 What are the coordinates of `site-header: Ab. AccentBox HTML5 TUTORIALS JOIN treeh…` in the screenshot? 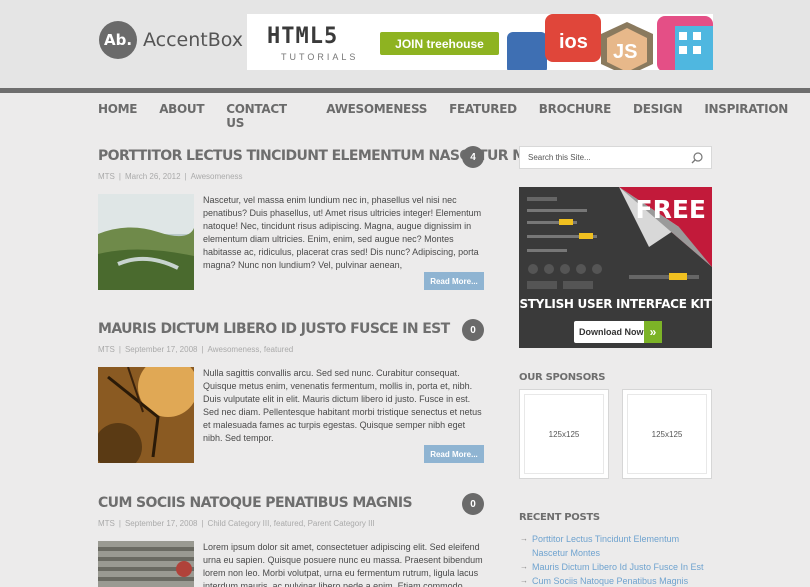 It's located at (405, 44).